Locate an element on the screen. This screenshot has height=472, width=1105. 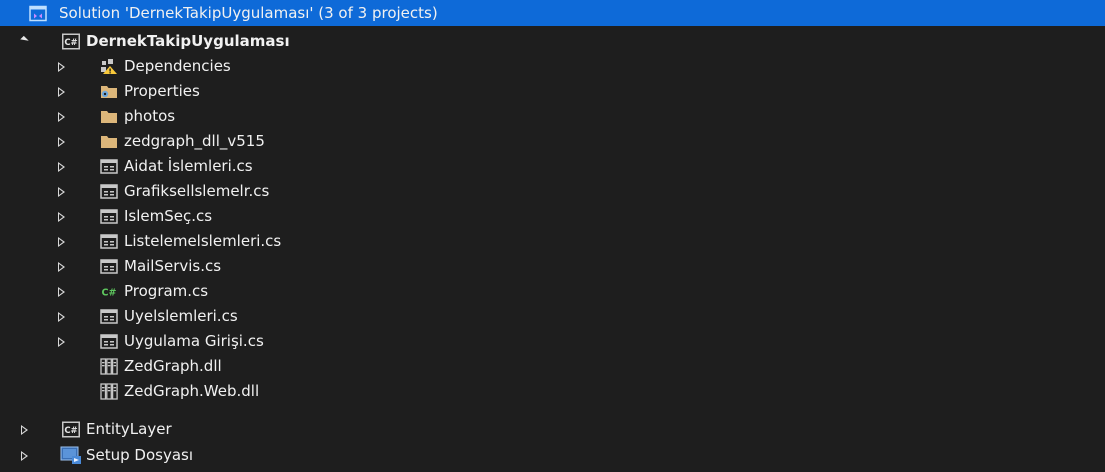
project-node-setup: Setup Dosyası is located at coordinates (552, 455).